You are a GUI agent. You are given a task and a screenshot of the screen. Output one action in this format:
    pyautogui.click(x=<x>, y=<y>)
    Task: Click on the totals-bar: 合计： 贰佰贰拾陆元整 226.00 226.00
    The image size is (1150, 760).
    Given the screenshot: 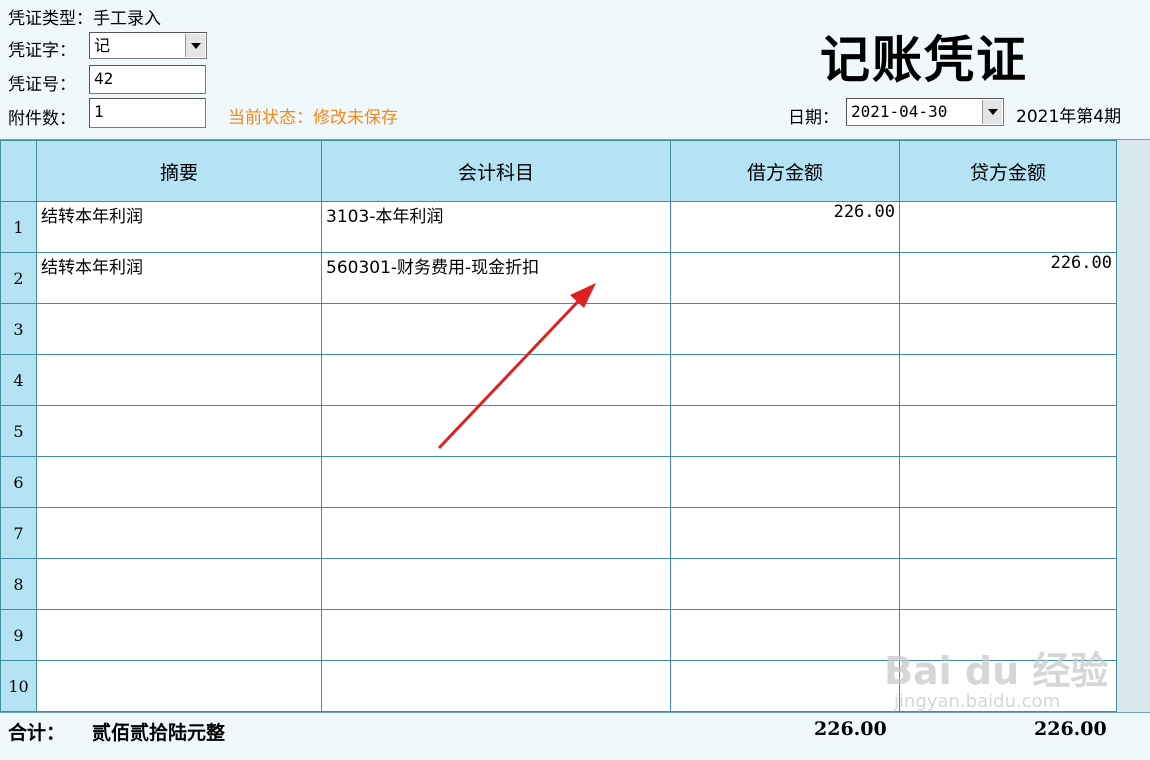 What is the action you would take?
    pyautogui.click(x=575, y=736)
    